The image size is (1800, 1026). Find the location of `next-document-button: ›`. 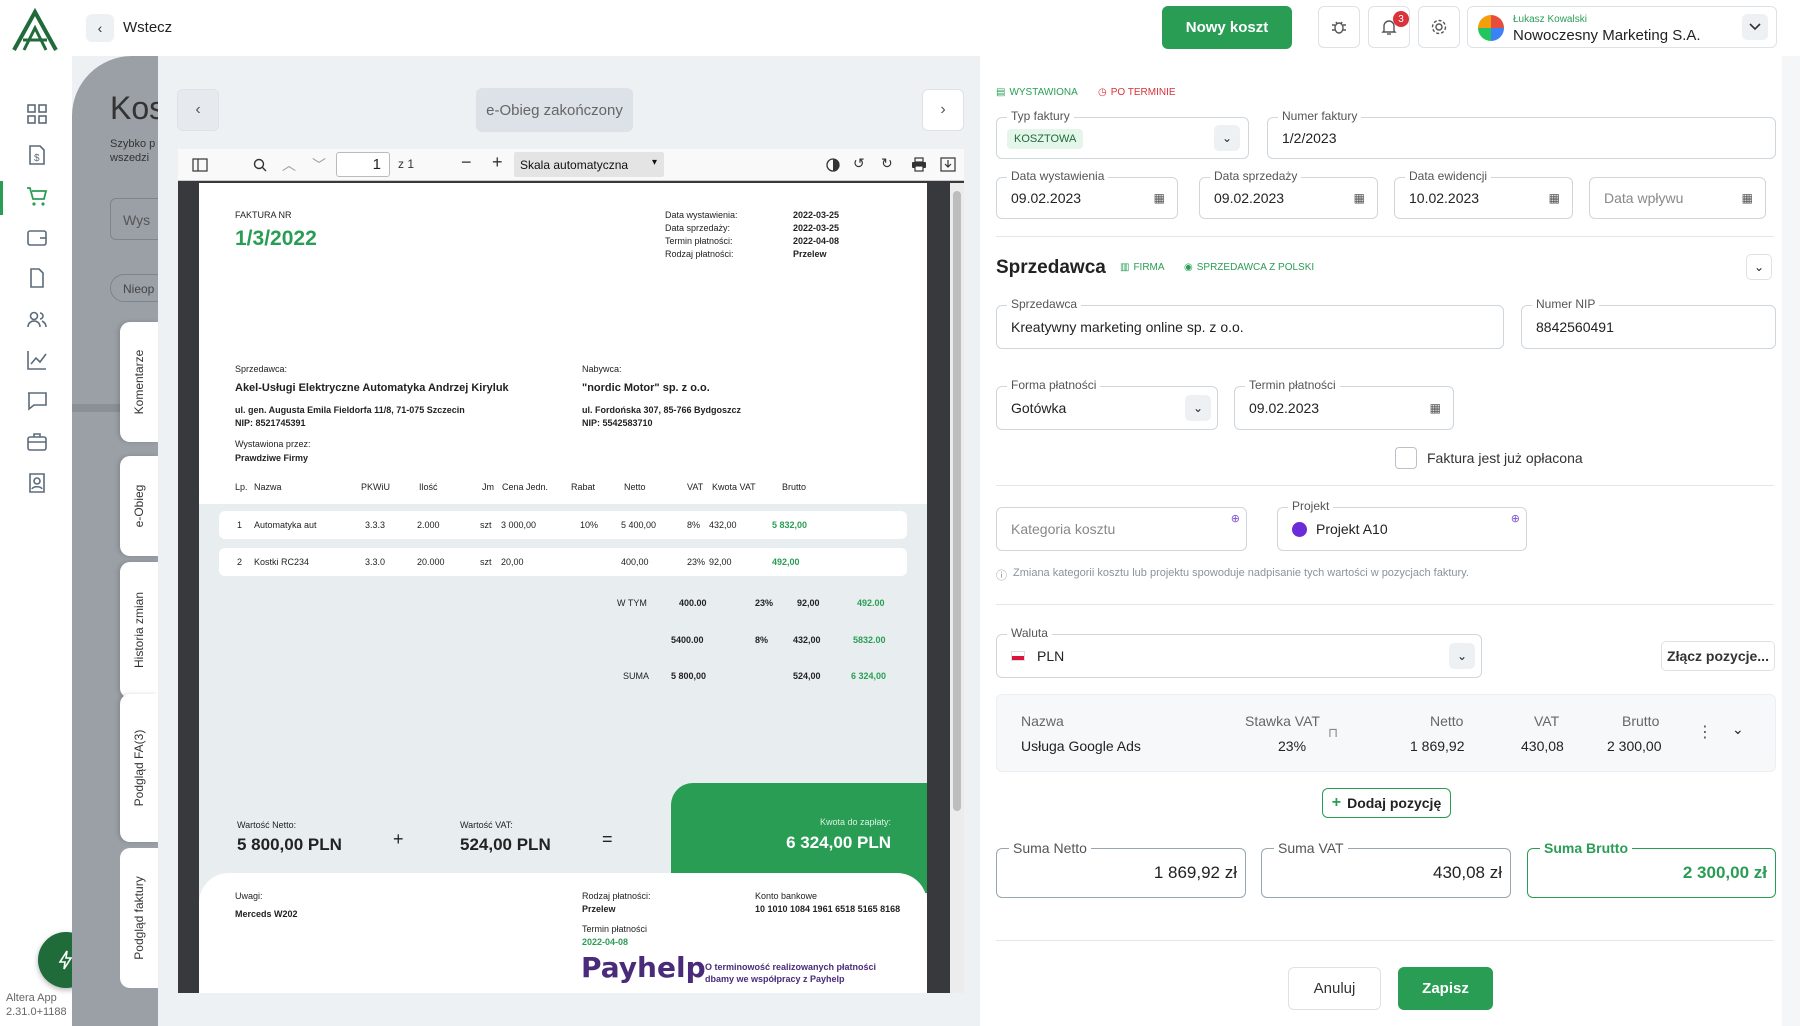

next-document-button: › is located at coordinates (943, 110).